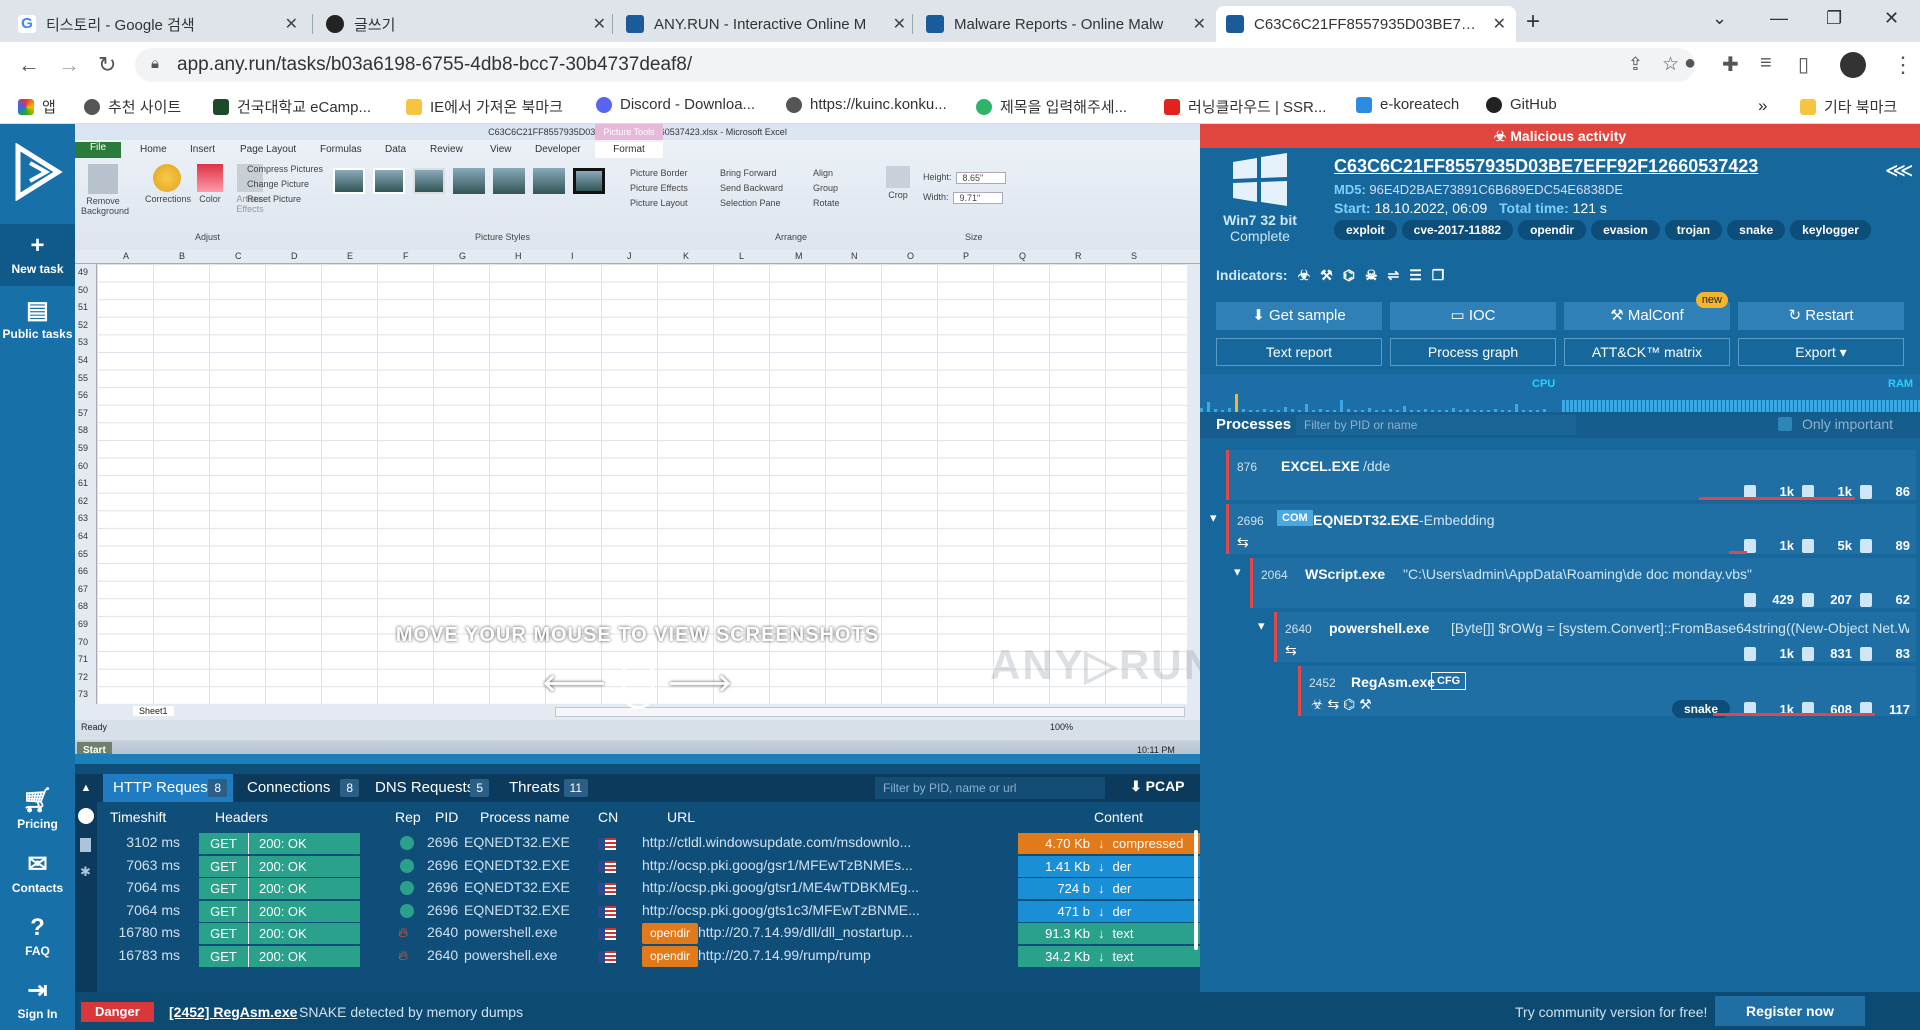  Describe the element at coordinates (762, 173) in the screenshot. I see `bring-forward-button: Bring Forward` at that location.